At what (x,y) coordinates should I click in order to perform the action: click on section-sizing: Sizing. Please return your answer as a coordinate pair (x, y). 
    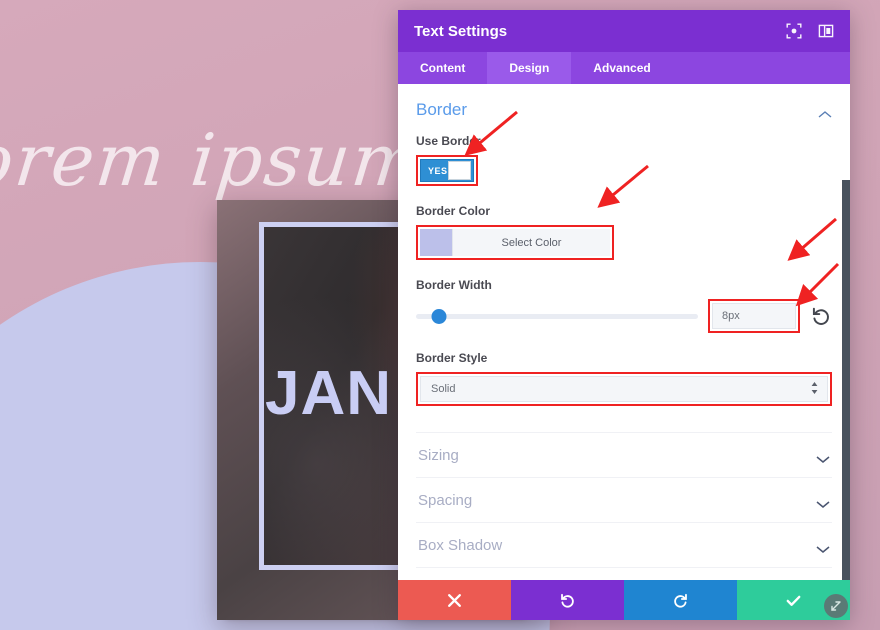
    Looking at the image, I should click on (624, 454).